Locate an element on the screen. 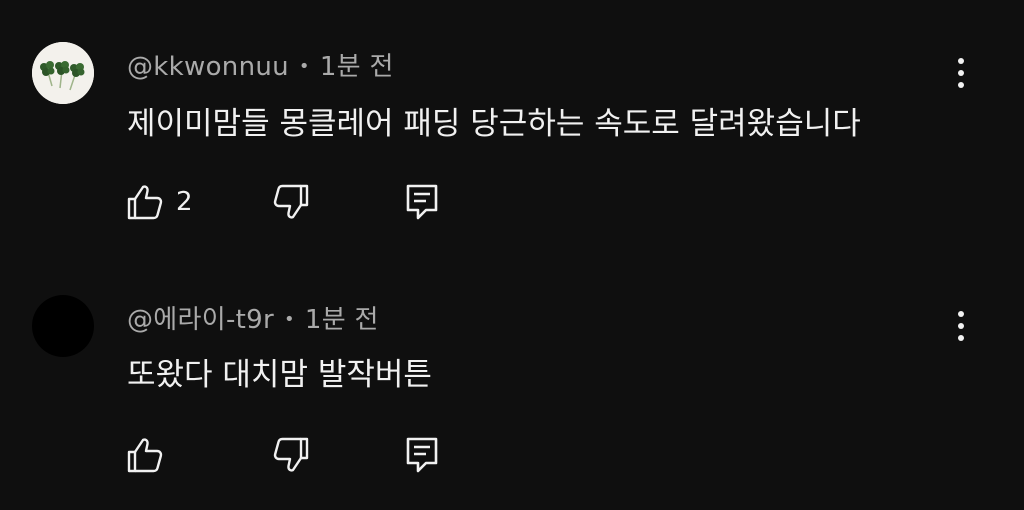 This screenshot has height=510, width=1024. like-button: 2 is located at coordinates (158, 202).